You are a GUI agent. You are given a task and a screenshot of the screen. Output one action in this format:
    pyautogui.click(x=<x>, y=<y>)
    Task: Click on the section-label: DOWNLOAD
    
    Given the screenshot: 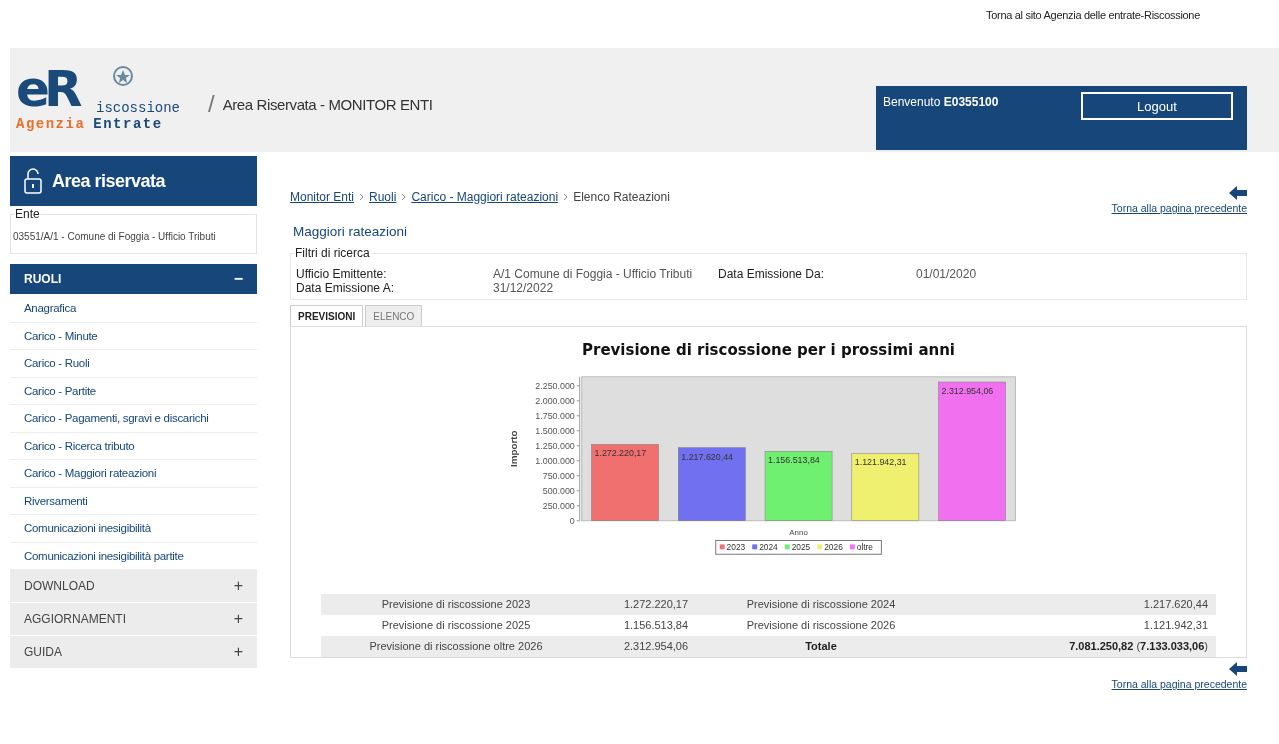 What is the action you would take?
    pyautogui.click(x=59, y=586)
    